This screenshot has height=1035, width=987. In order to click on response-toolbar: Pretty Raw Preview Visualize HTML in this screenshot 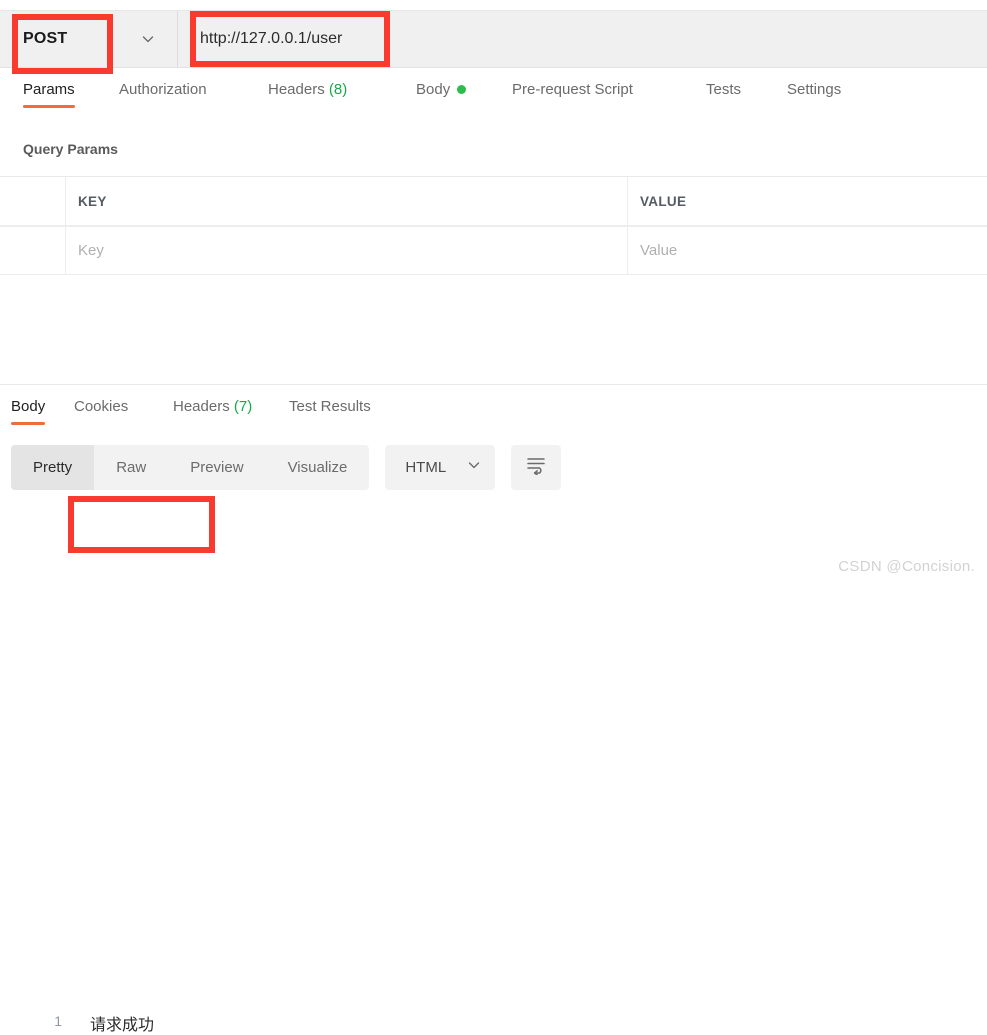, I will do `click(286, 467)`.